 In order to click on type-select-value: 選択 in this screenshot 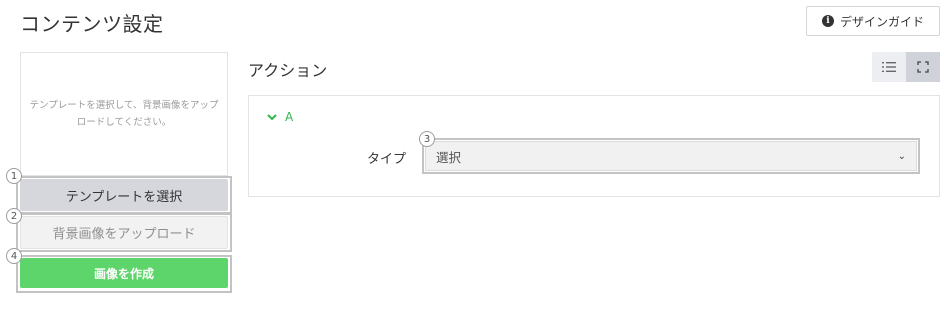, I will do `click(449, 157)`.